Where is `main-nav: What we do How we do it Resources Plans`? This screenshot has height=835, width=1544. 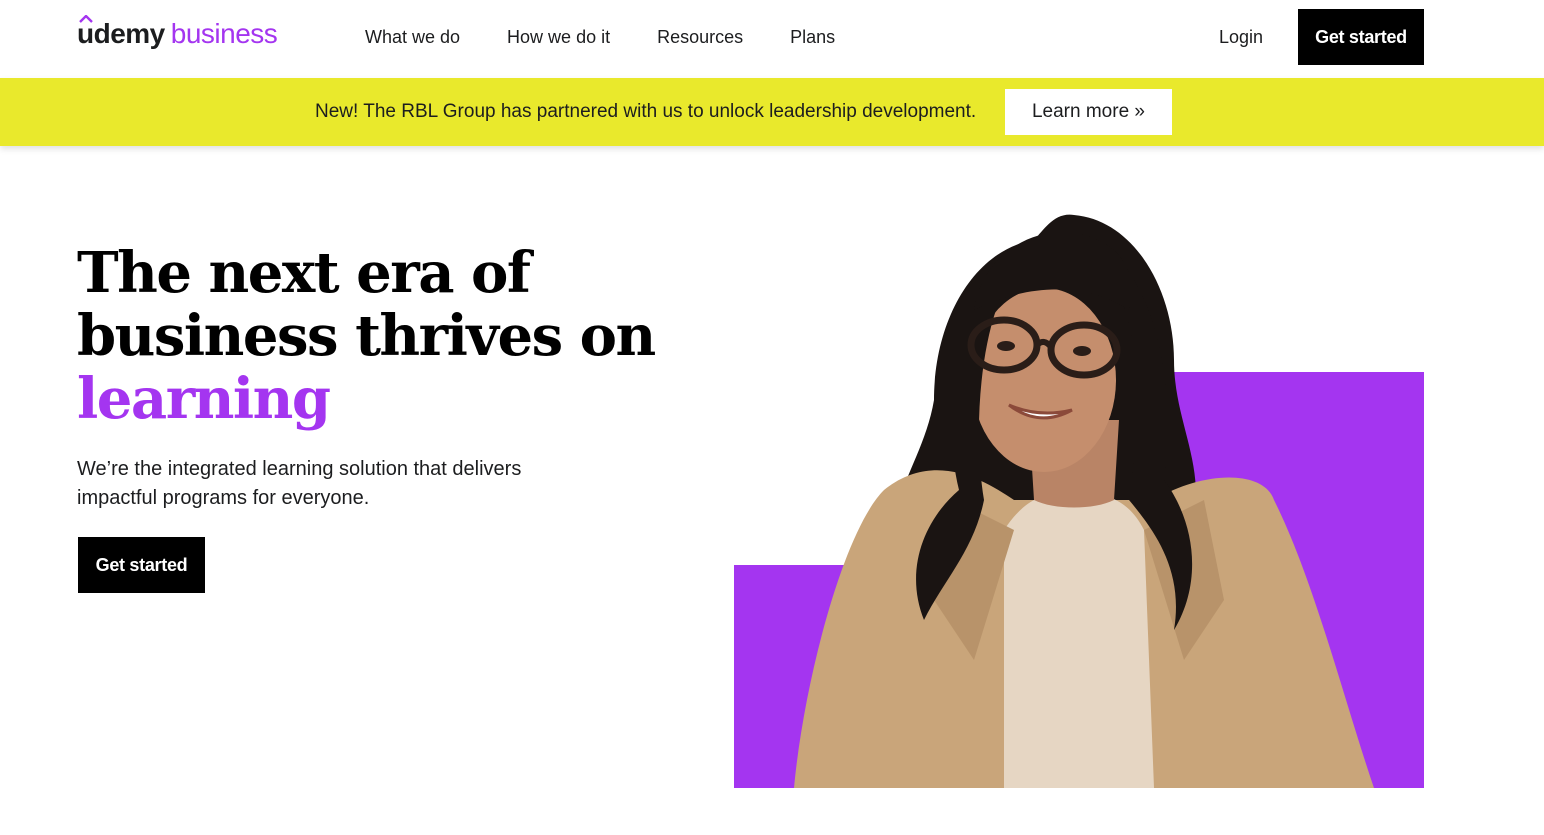
main-nav: What we do How we do it Resources Plans is located at coordinates (623, 37).